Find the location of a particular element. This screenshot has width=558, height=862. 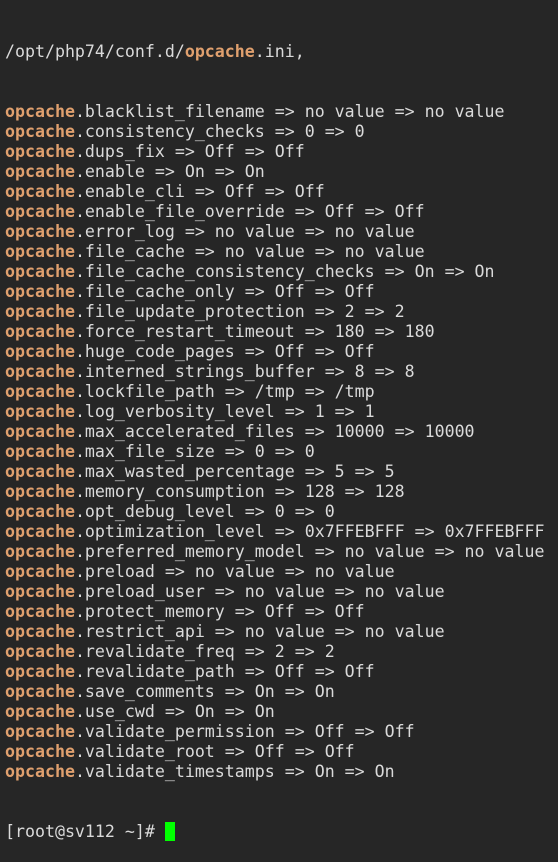

setting-text: .validate_root => Off => Off is located at coordinates (214, 751).